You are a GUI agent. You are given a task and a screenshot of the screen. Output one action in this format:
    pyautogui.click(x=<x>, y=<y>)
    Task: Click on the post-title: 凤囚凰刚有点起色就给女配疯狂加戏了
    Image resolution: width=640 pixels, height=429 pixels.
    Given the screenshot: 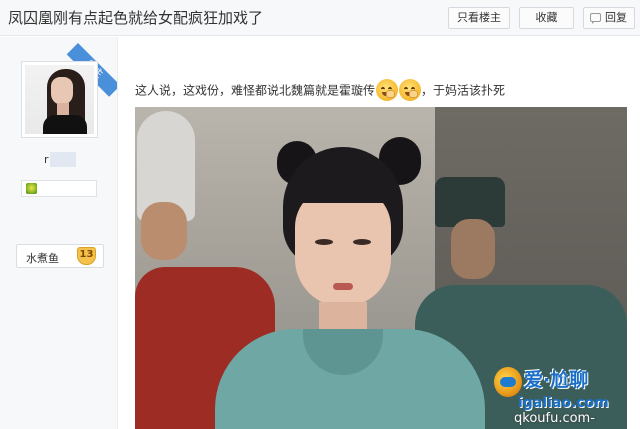 What is the action you would take?
    pyautogui.click(x=136, y=18)
    